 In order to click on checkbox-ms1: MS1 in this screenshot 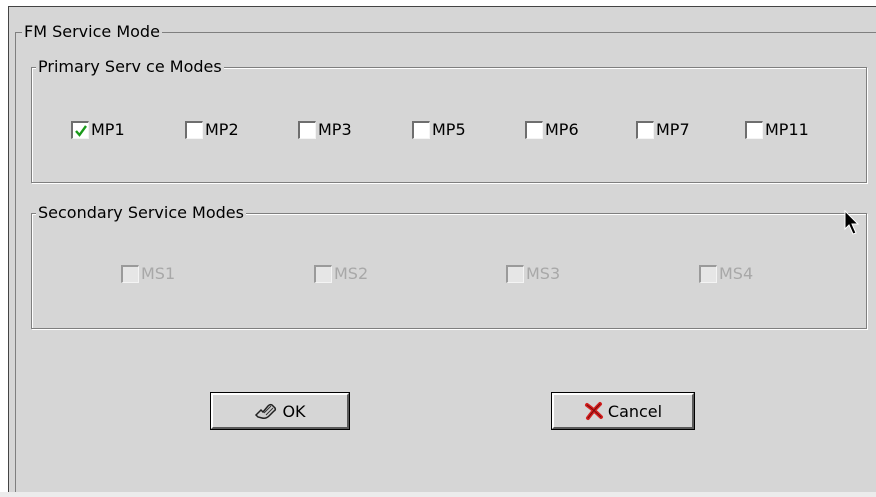, I will do `click(148, 274)`.